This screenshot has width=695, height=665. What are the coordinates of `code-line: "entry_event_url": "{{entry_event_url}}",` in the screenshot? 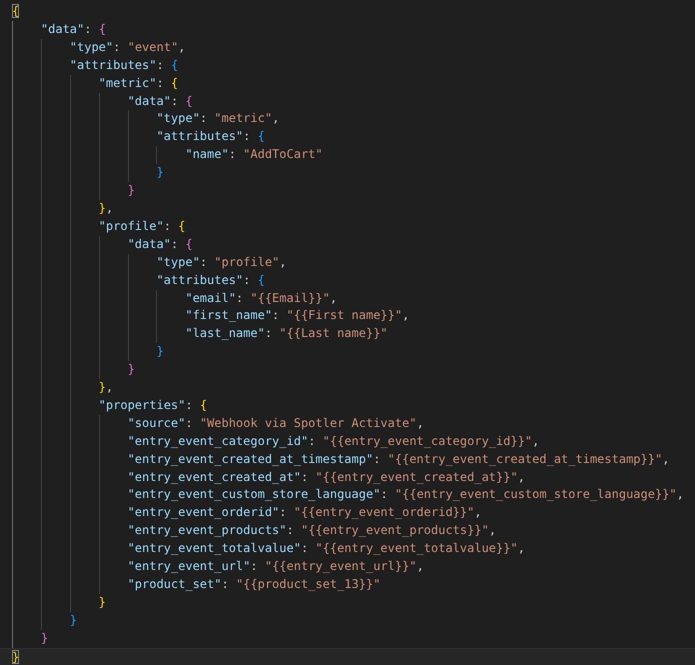 It's located at (276, 567).